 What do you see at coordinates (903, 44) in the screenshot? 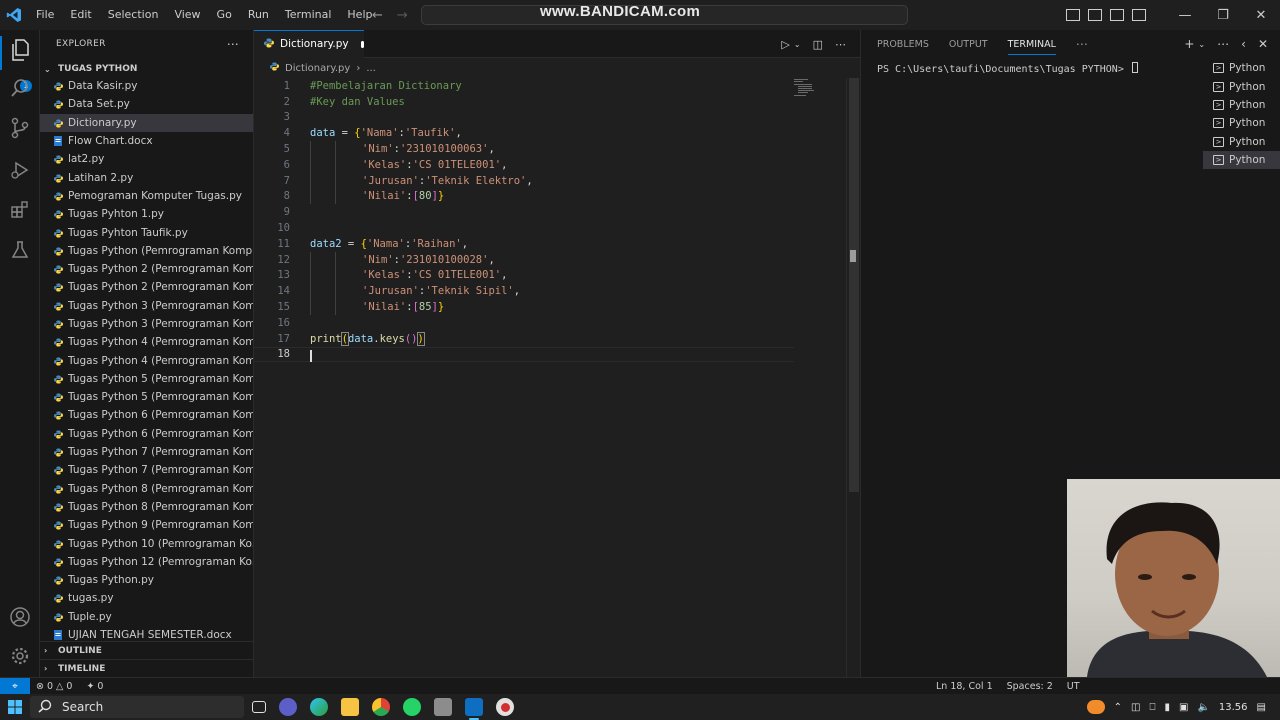
I see `tab-problems: PROBLEMS` at bounding box center [903, 44].